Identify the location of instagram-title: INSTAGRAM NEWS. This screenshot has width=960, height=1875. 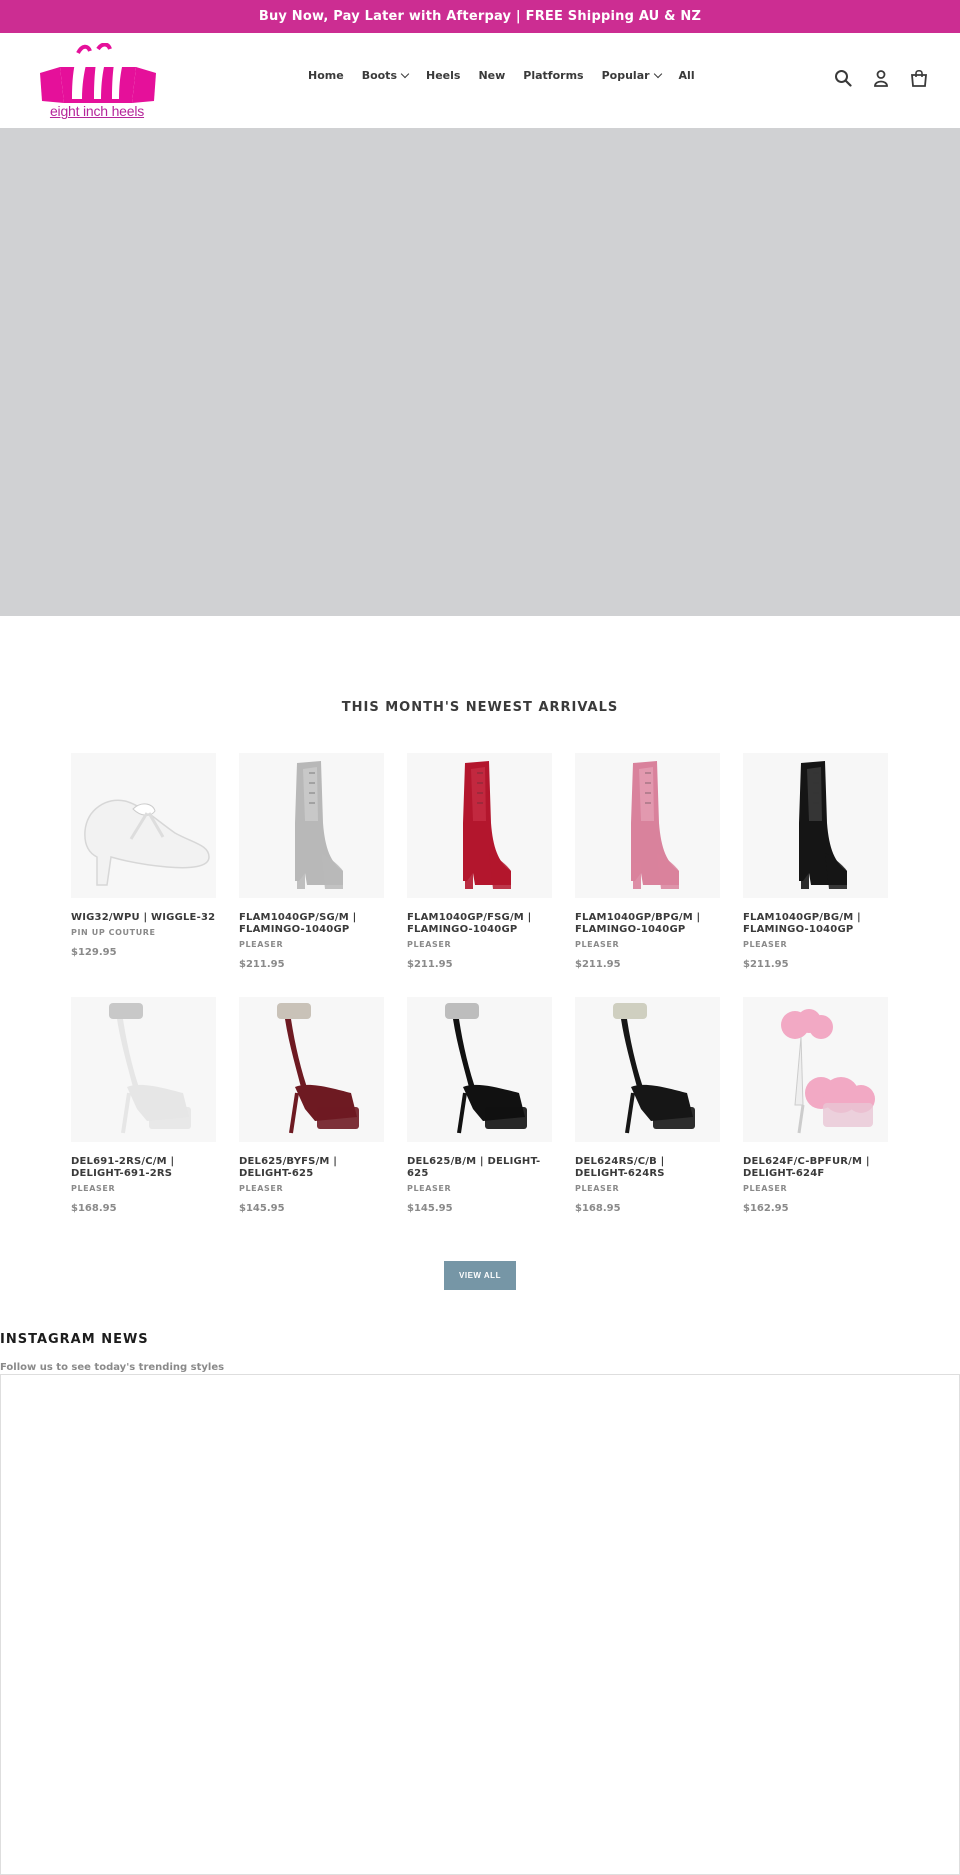
(74, 1339).